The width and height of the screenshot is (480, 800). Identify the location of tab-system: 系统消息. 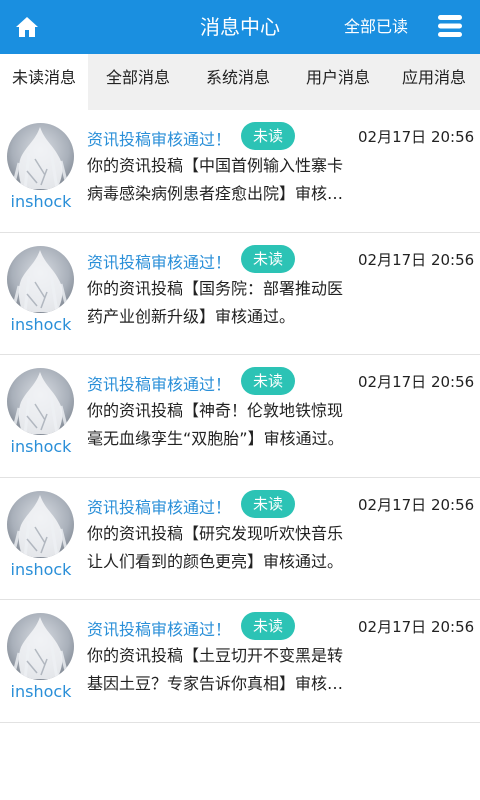
(238, 82).